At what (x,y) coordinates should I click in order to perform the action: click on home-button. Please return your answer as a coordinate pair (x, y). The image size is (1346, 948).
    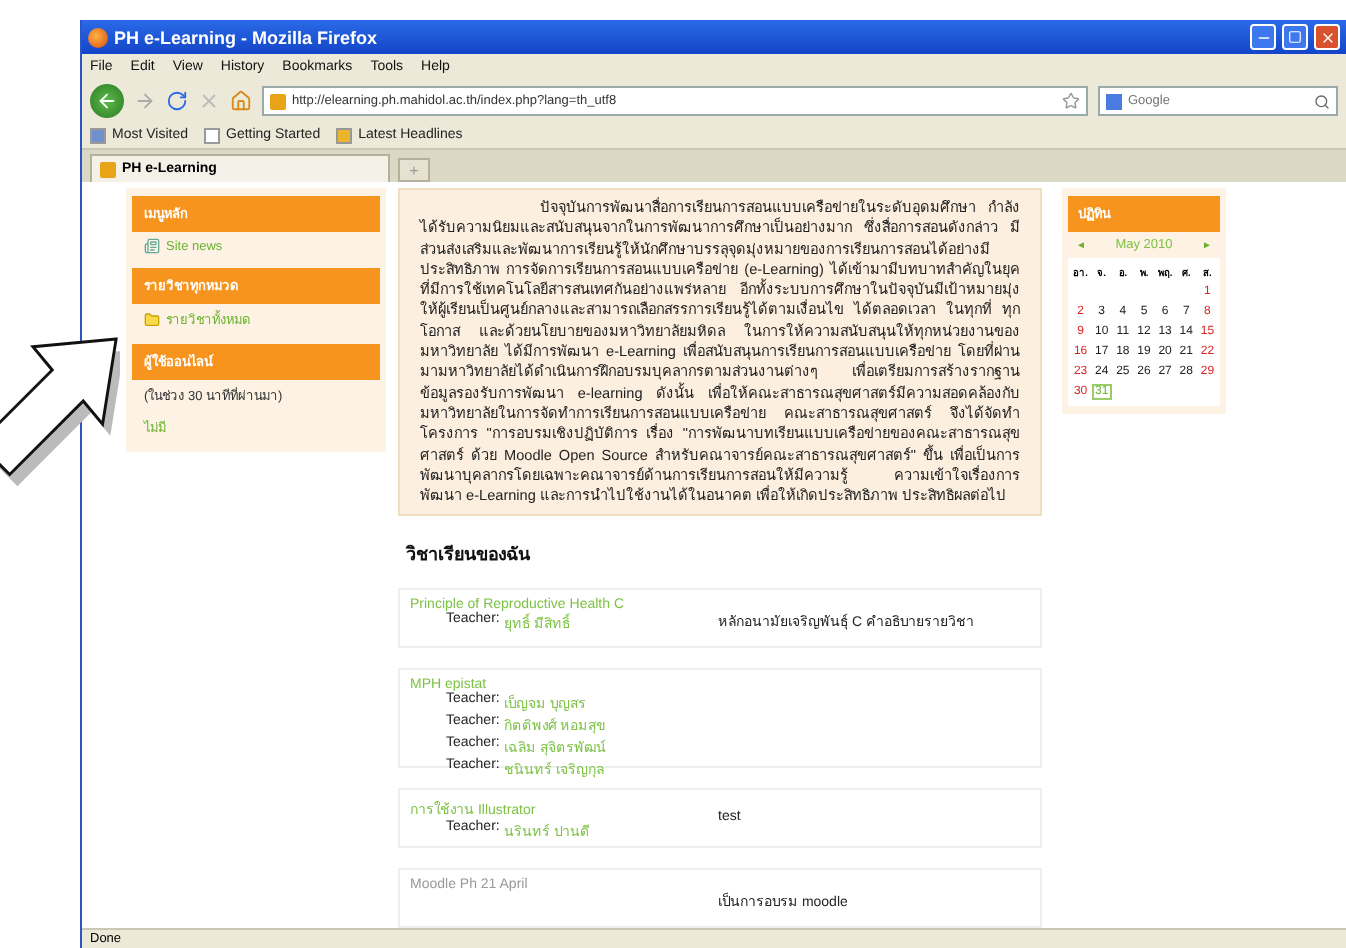
    Looking at the image, I should click on (241, 101).